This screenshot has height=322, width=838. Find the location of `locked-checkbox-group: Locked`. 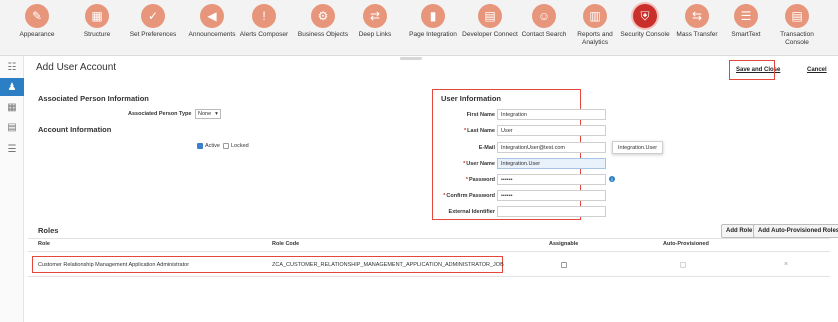

locked-checkbox-group: Locked is located at coordinates (236, 146).